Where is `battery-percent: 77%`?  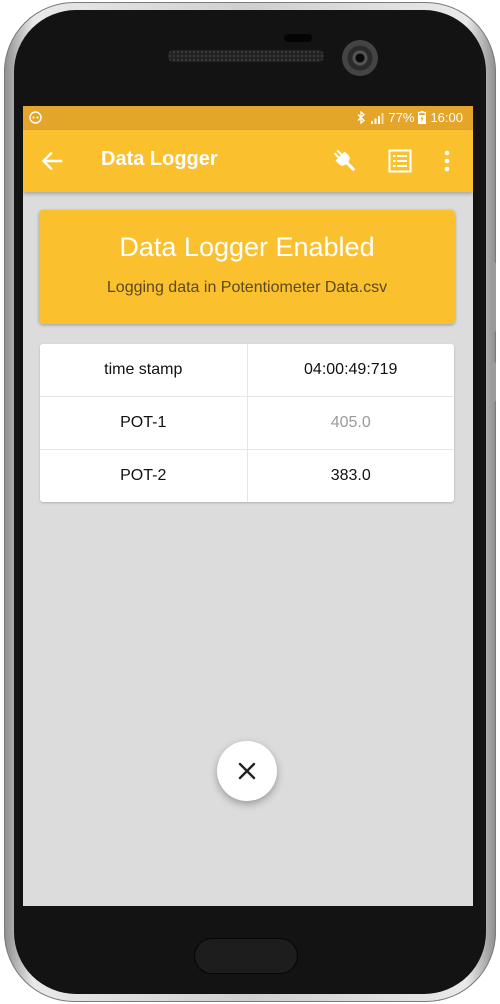
battery-percent: 77% is located at coordinates (401, 117).